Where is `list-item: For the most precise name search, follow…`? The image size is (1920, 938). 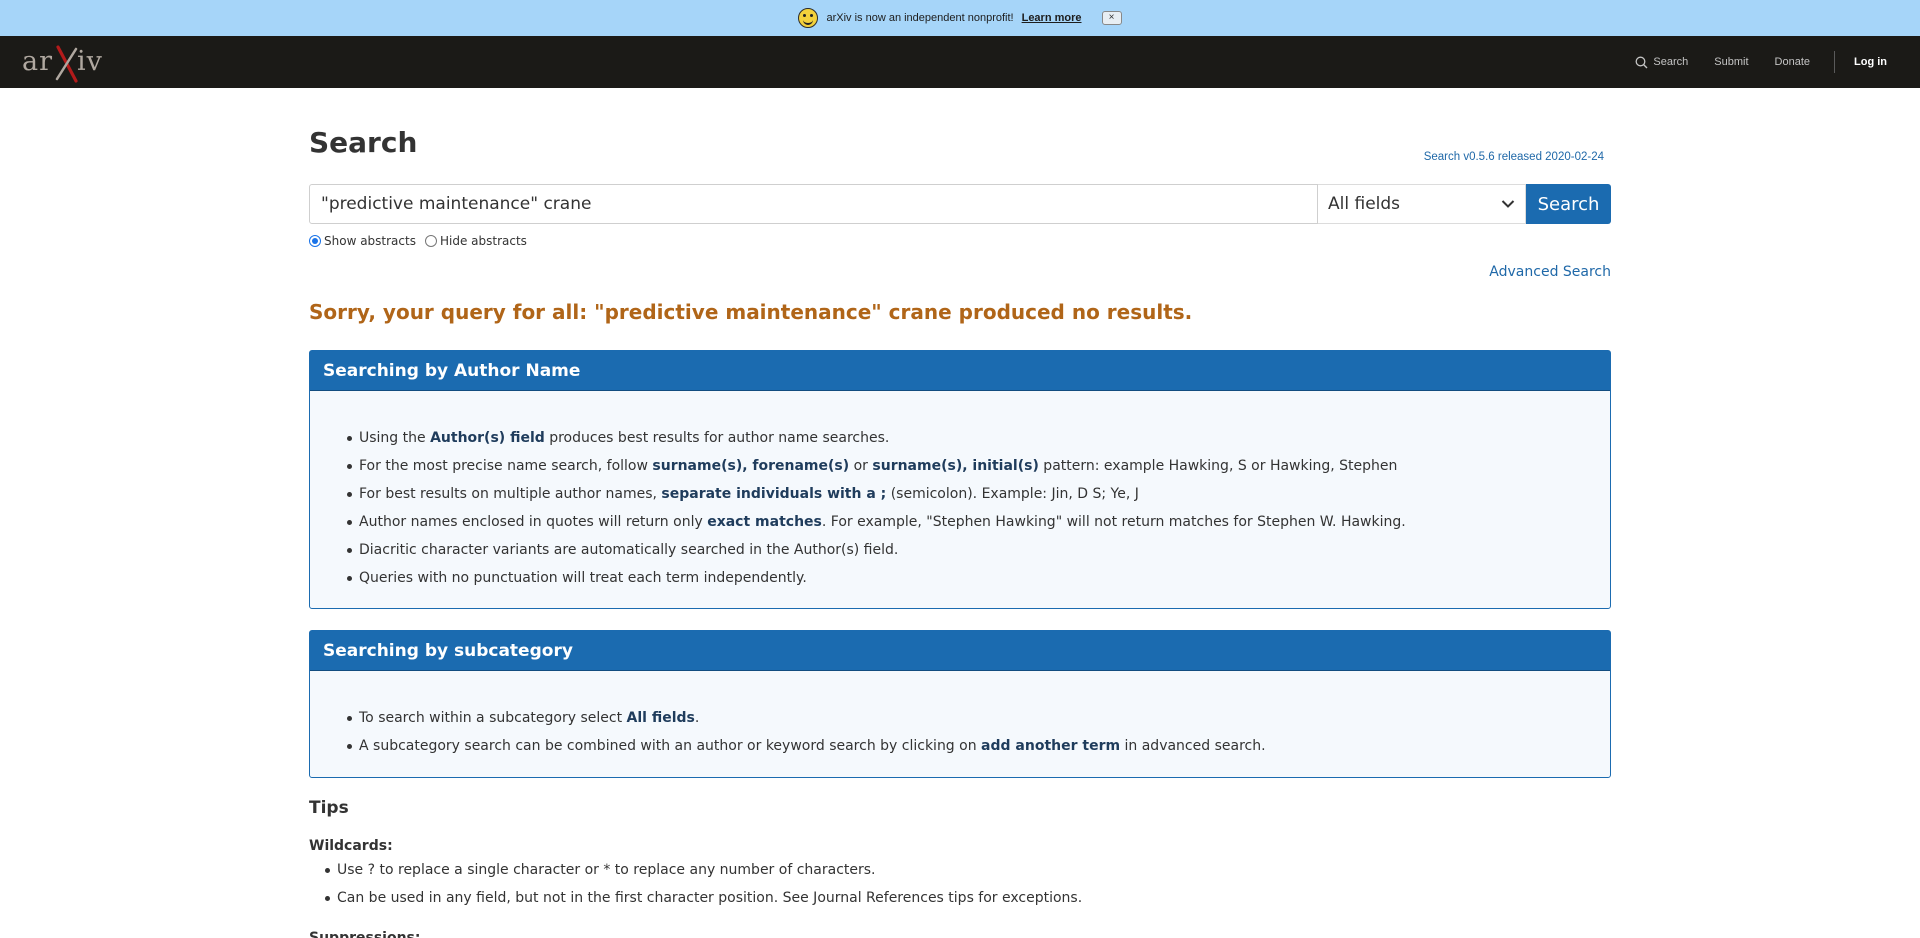 list-item: For the most precise name search, follow… is located at coordinates (978, 466).